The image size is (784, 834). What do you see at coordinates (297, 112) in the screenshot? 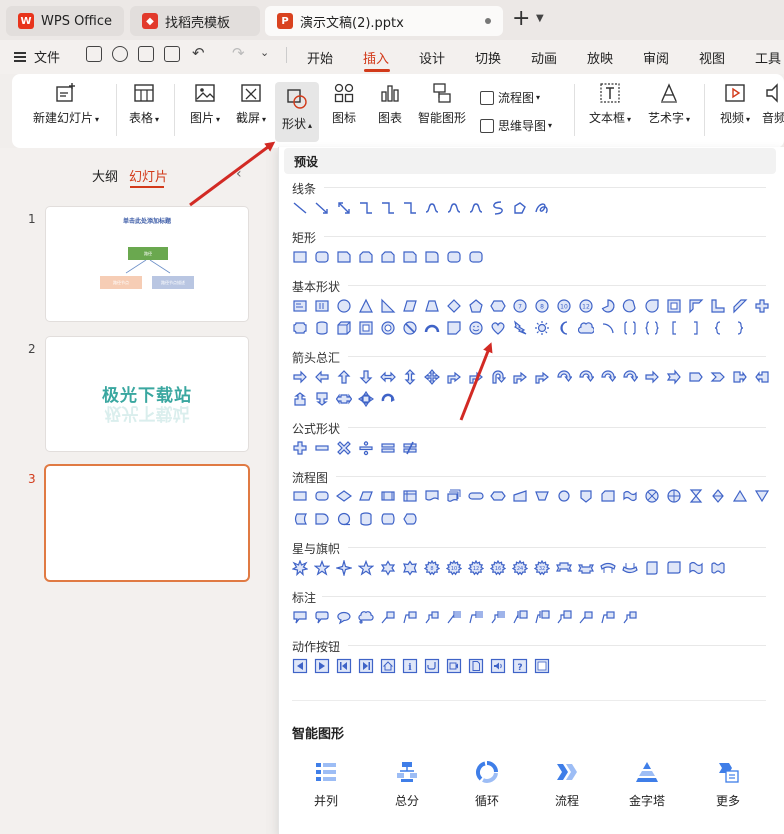
I see `shape-button: 形状 ▴` at bounding box center [297, 112].